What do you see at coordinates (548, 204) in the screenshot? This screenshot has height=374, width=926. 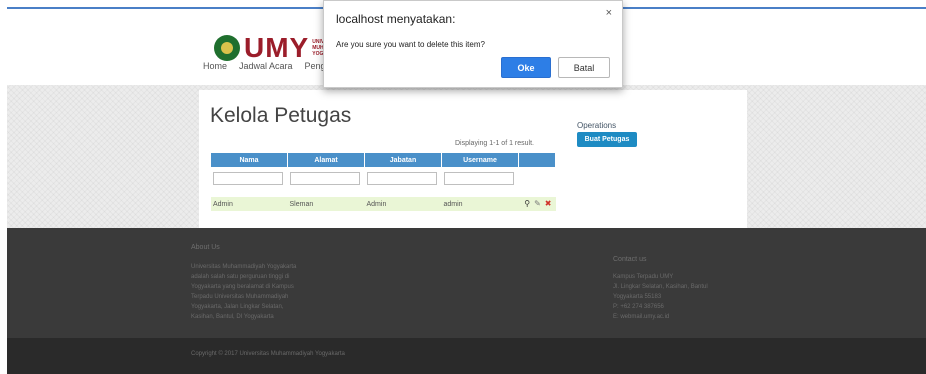 I see `delete-icon: ✖` at bounding box center [548, 204].